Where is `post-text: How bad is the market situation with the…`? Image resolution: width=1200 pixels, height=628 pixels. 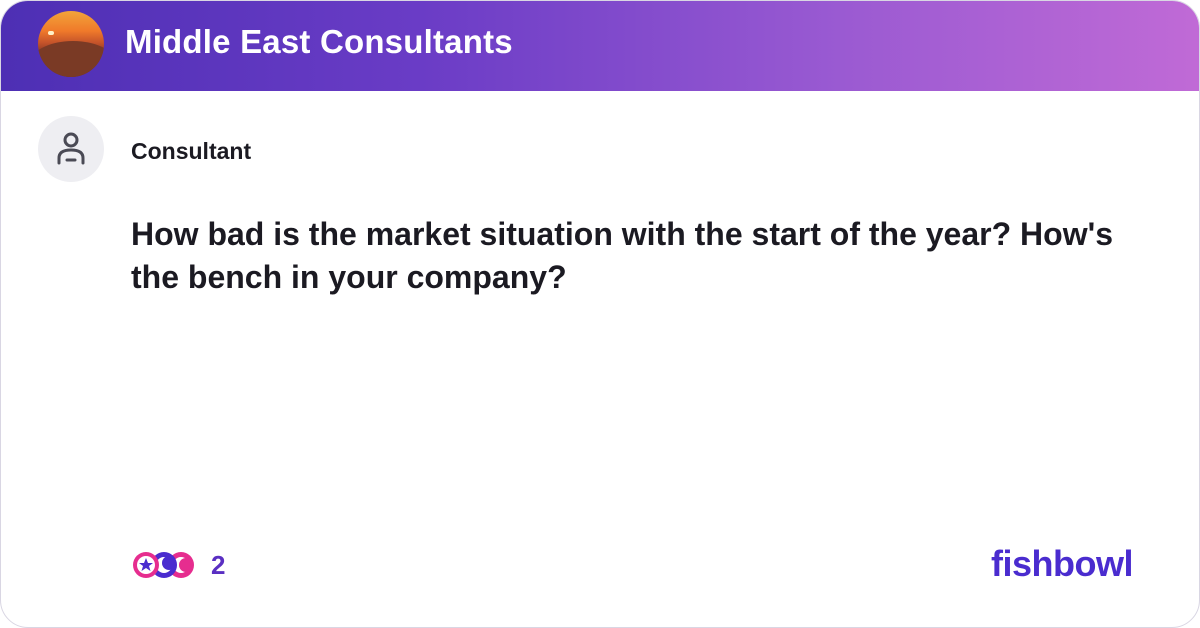 post-text: How bad is the market situation with the… is located at coordinates (622, 255).